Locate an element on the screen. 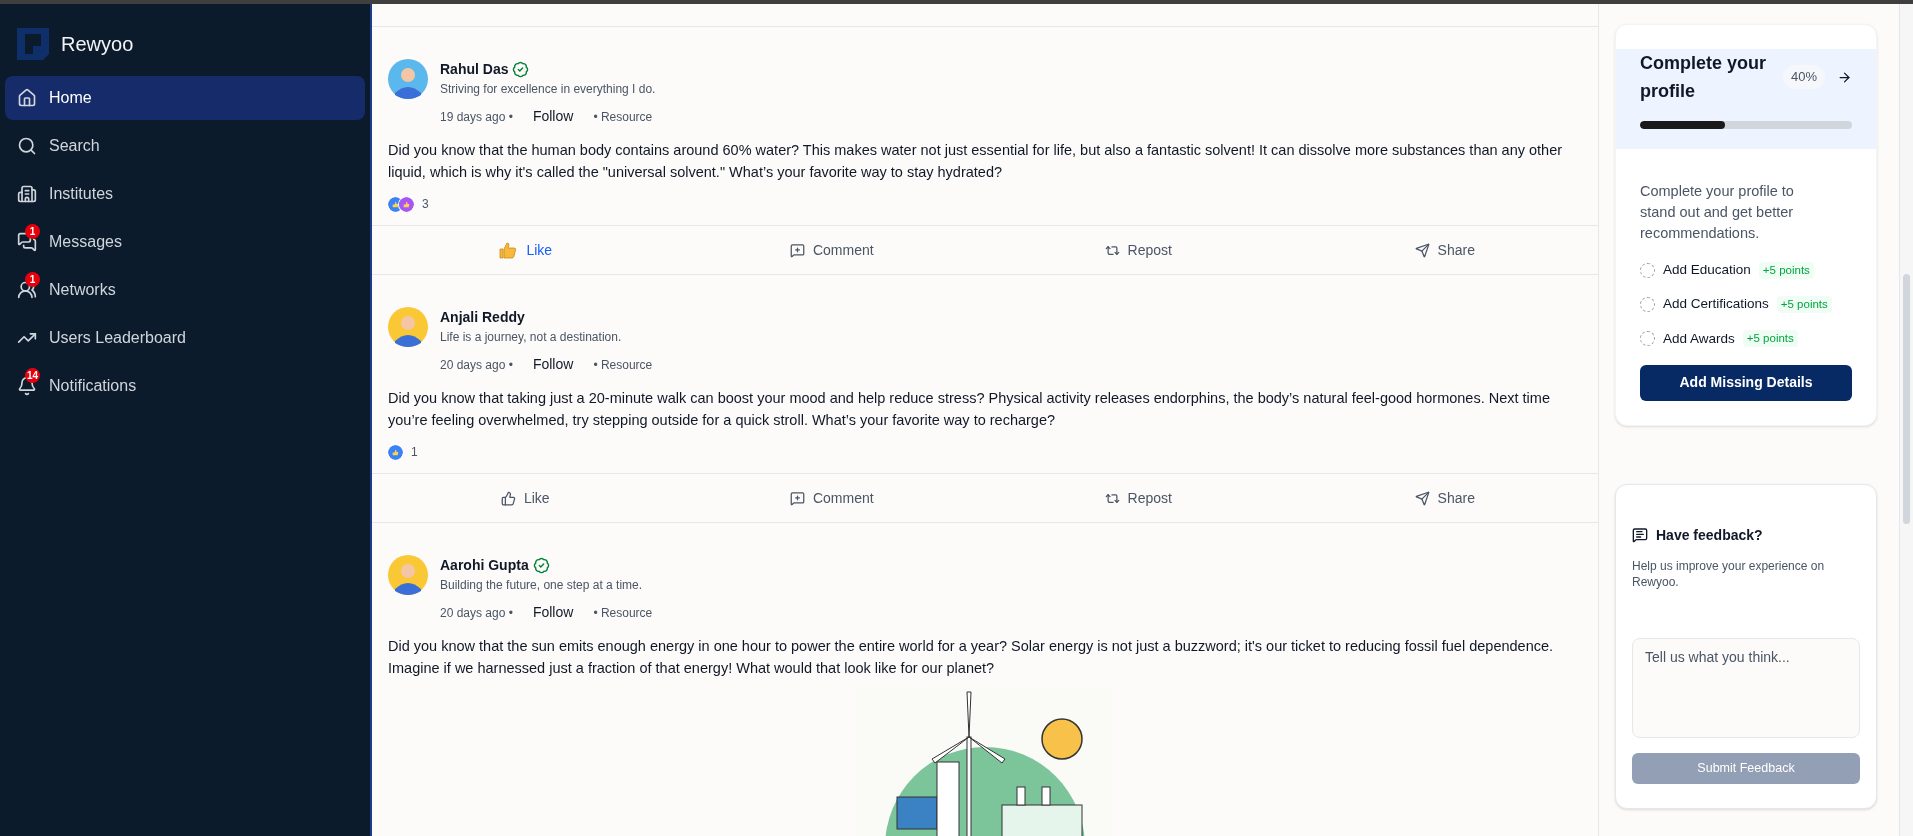 This screenshot has width=1913, height=836. reaction-count: 3 is located at coordinates (425, 204).